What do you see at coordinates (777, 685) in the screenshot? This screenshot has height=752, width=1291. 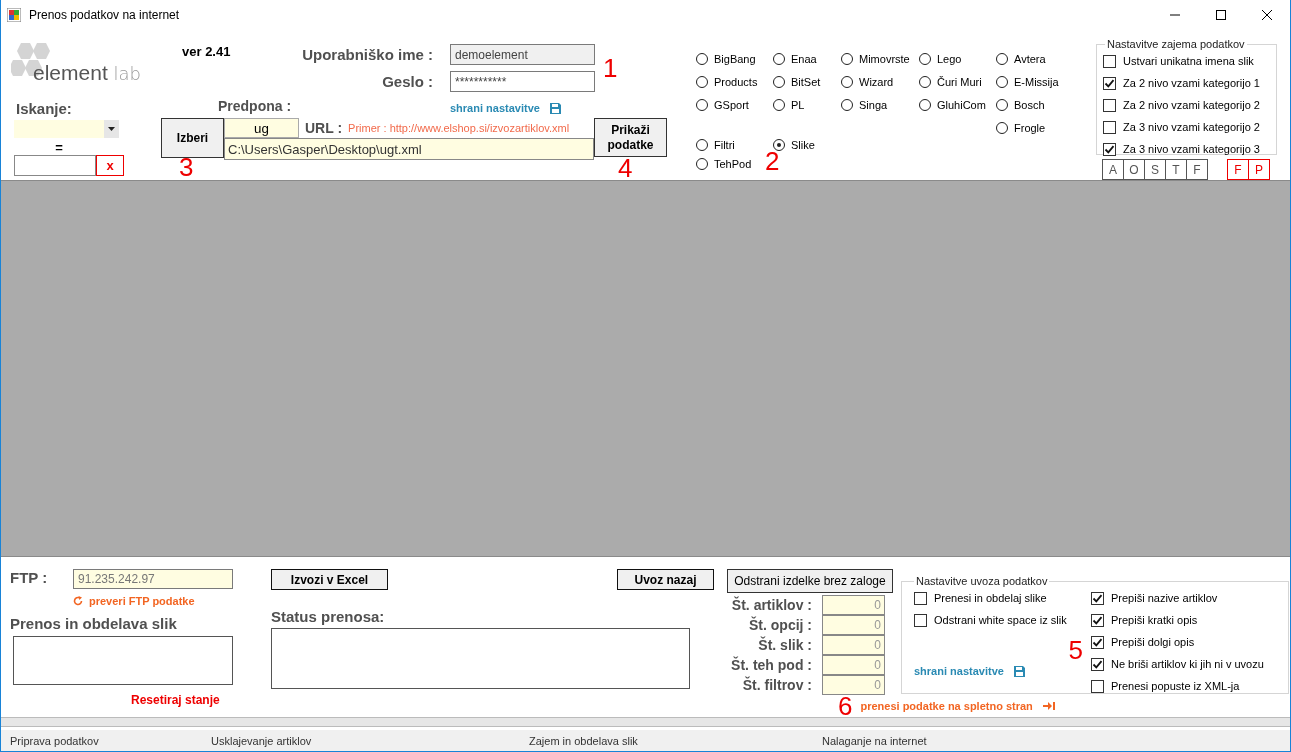 I see `count-label: Št. filtrov :` at bounding box center [777, 685].